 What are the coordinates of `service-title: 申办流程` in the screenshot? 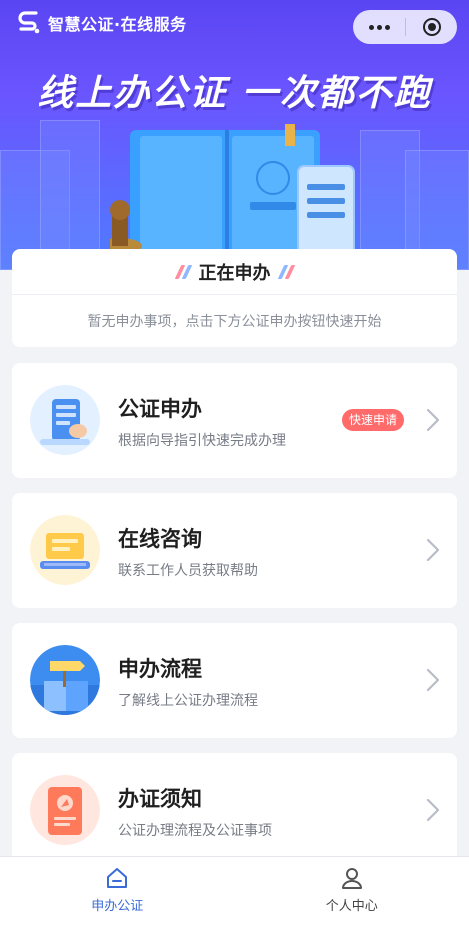 It's located at (160, 669).